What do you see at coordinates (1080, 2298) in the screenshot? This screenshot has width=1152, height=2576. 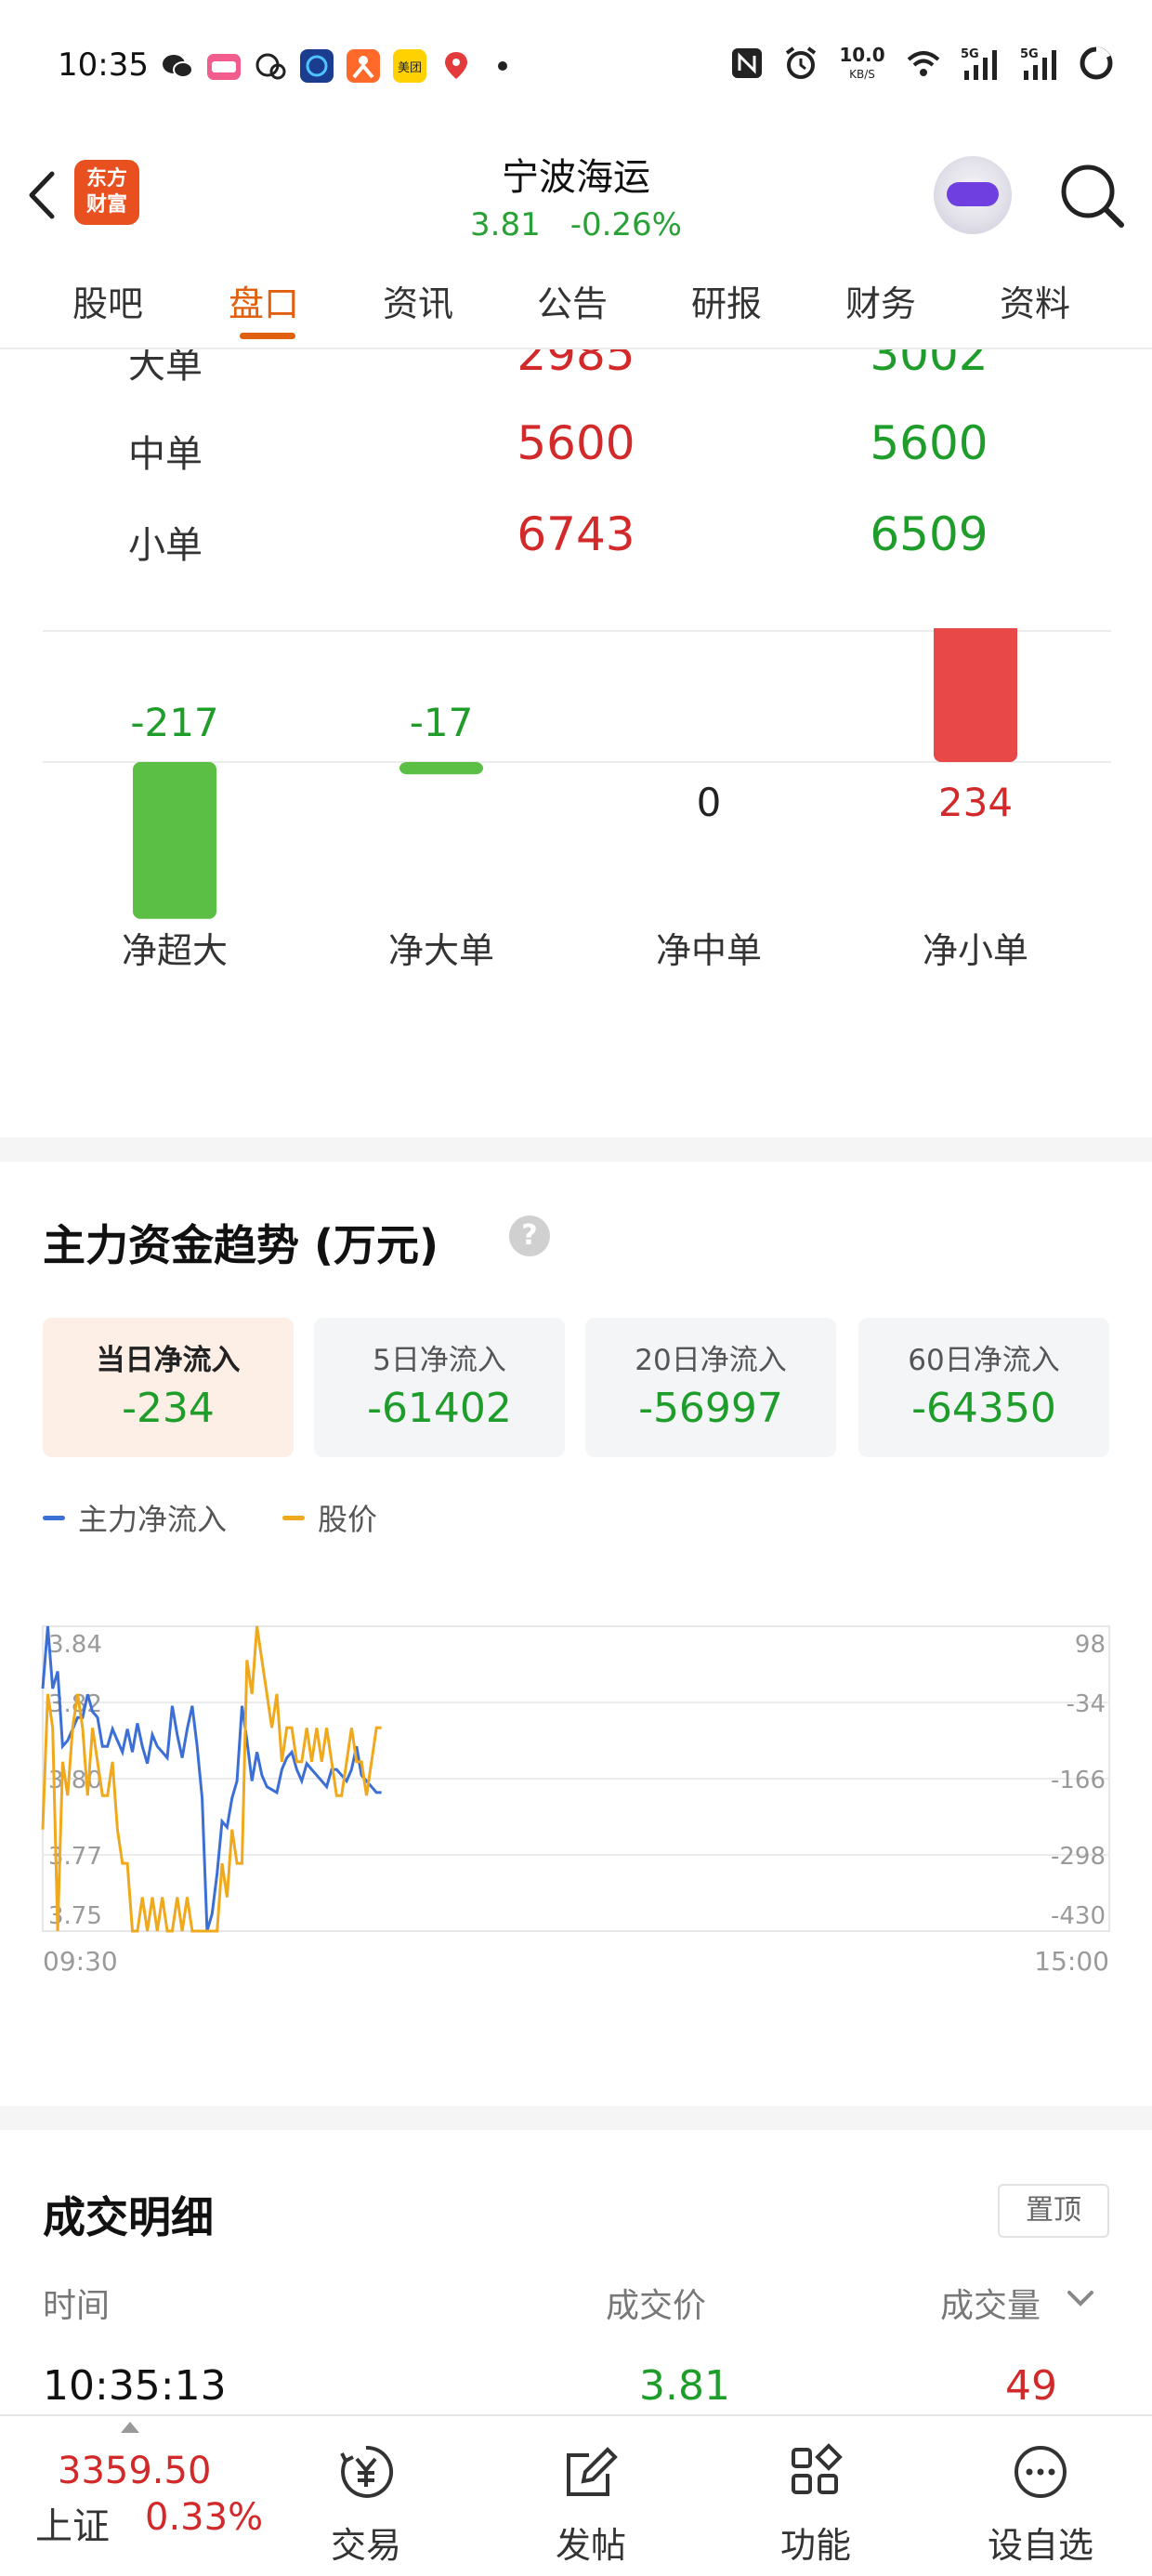 I see `chevron-down-icon` at bounding box center [1080, 2298].